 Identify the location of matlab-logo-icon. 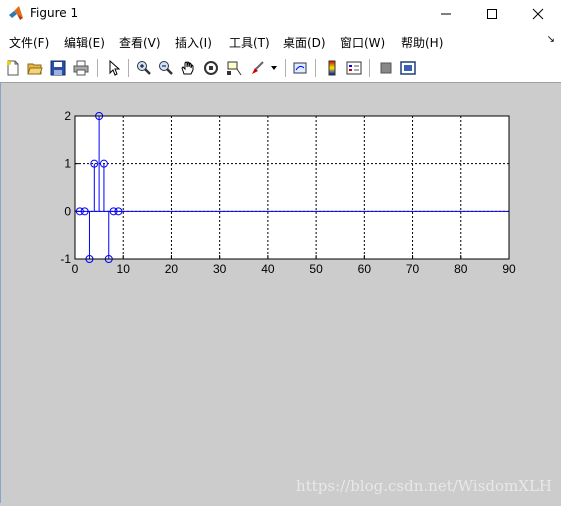
(16, 13).